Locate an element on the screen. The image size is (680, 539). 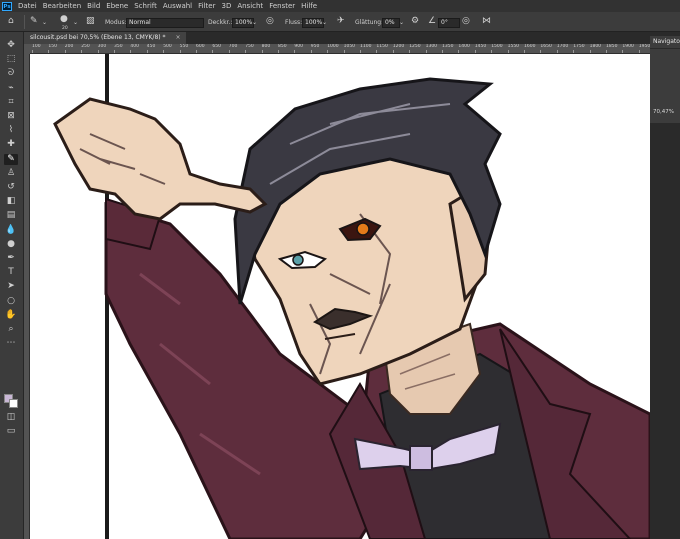
brush-preset-icon: ✎ is located at coordinates (34, 21).